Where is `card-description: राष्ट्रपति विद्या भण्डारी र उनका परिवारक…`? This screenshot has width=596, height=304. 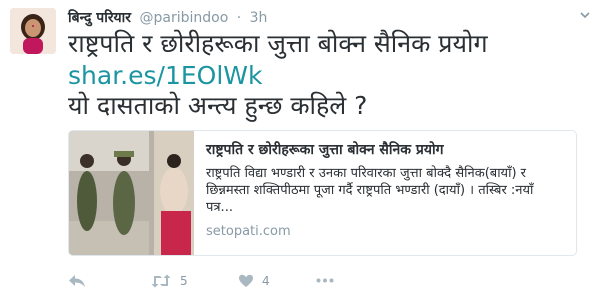
card-description: राष्ट्रपति विद्या भण्डारी र उनका परिवारक… is located at coordinates (370, 190).